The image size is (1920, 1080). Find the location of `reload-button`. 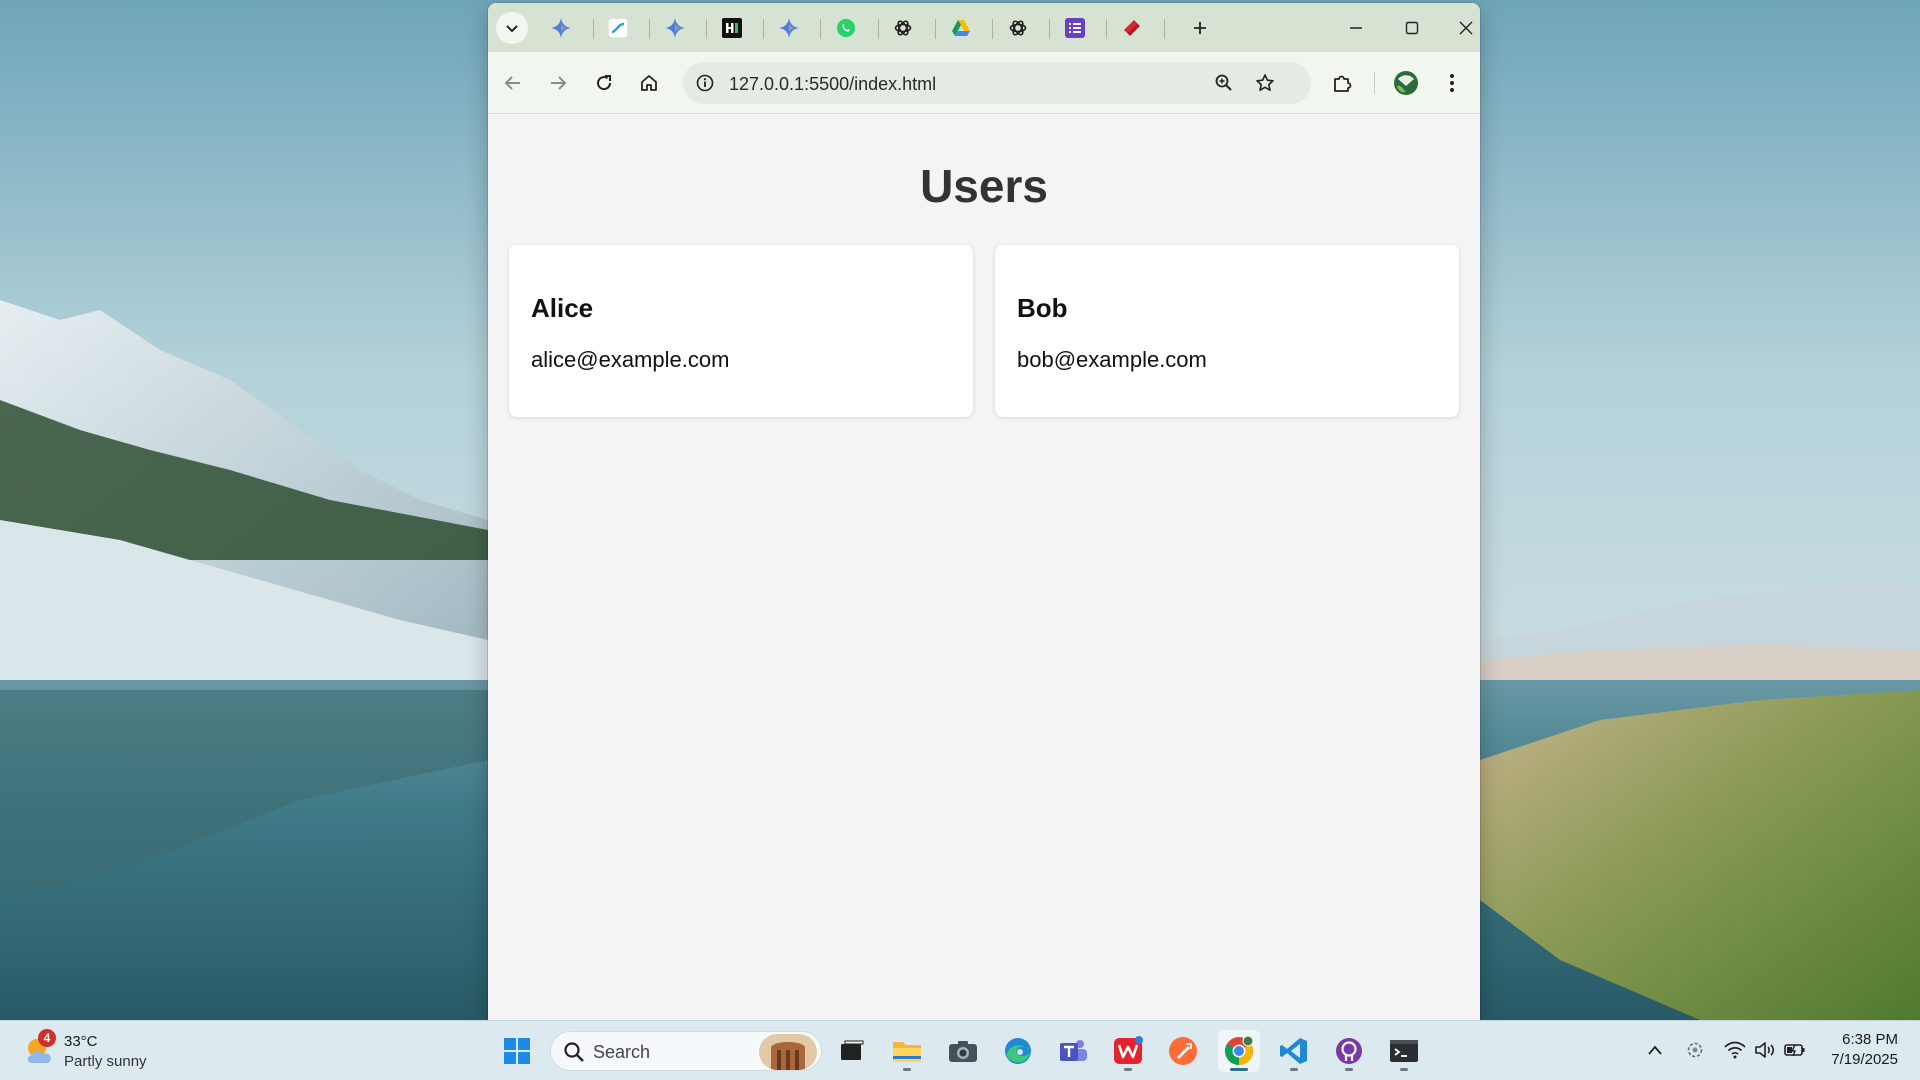

reload-button is located at coordinates (604, 83).